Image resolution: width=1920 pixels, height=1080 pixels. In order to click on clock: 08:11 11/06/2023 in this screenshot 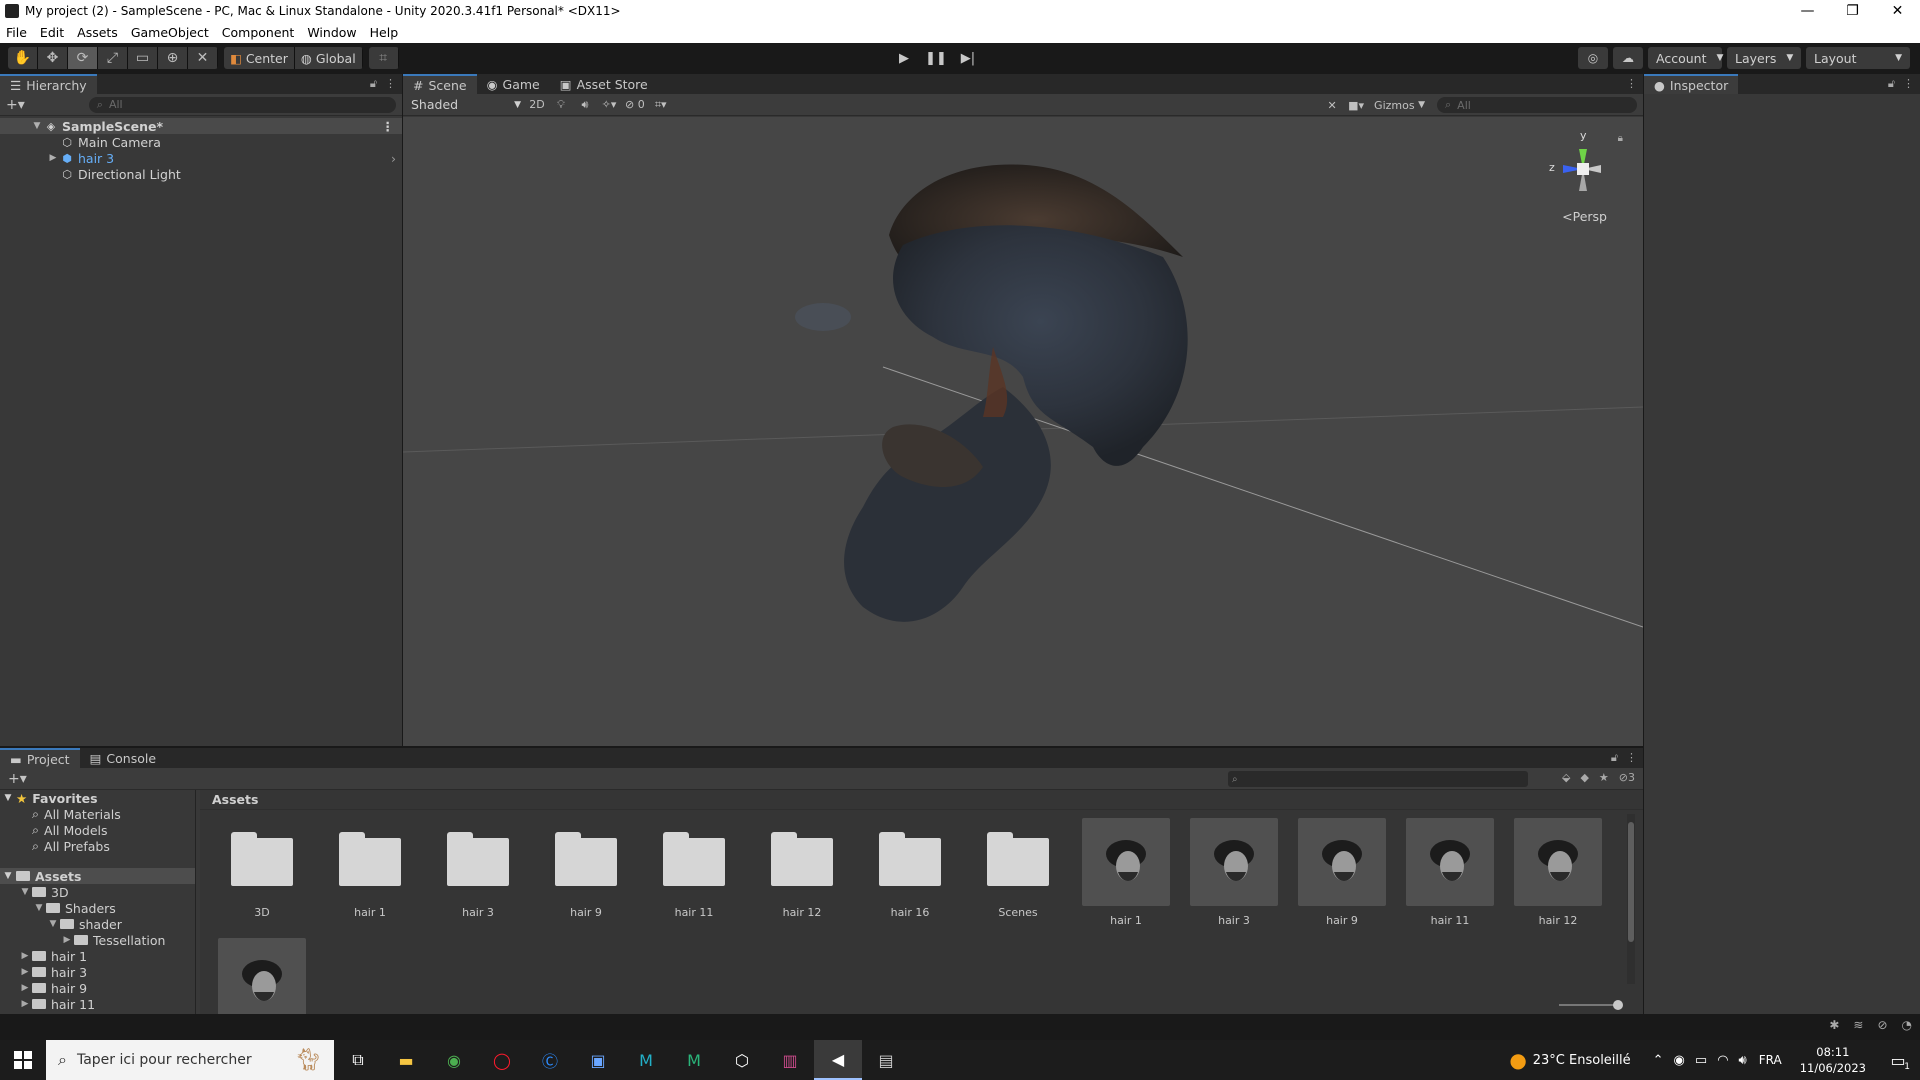, I will do `click(1833, 1060)`.